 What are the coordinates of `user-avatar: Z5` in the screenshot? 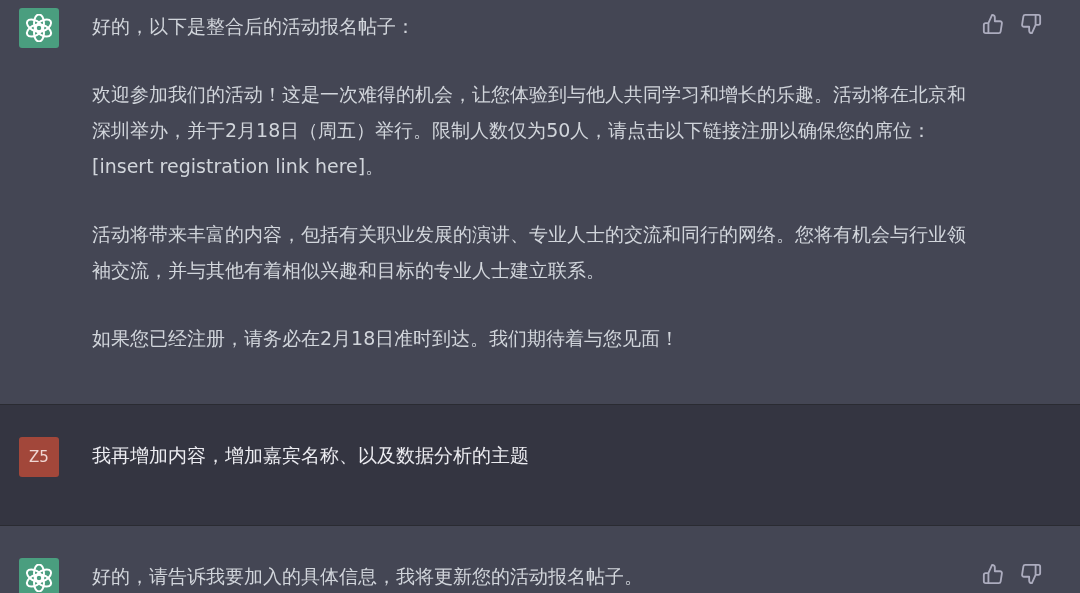 It's located at (39, 457).